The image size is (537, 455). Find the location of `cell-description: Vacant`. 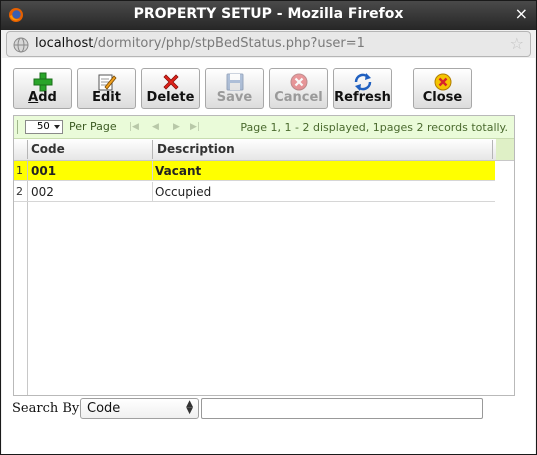

cell-description: Vacant is located at coordinates (178, 171).